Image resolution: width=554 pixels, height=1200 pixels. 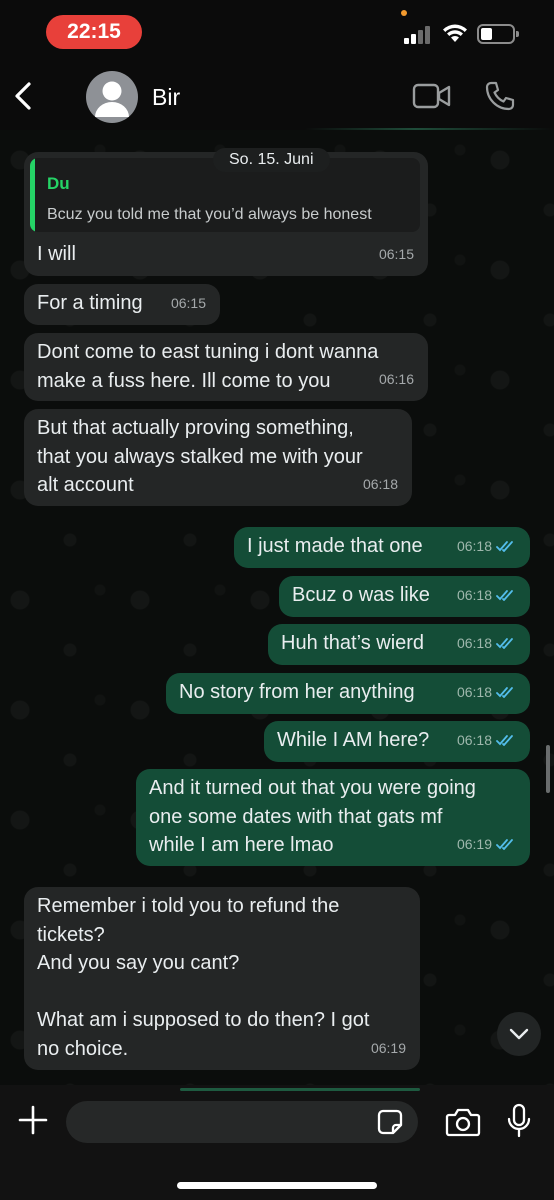 What do you see at coordinates (277, 96) in the screenshot?
I see `chat-header: Bir` at bounding box center [277, 96].